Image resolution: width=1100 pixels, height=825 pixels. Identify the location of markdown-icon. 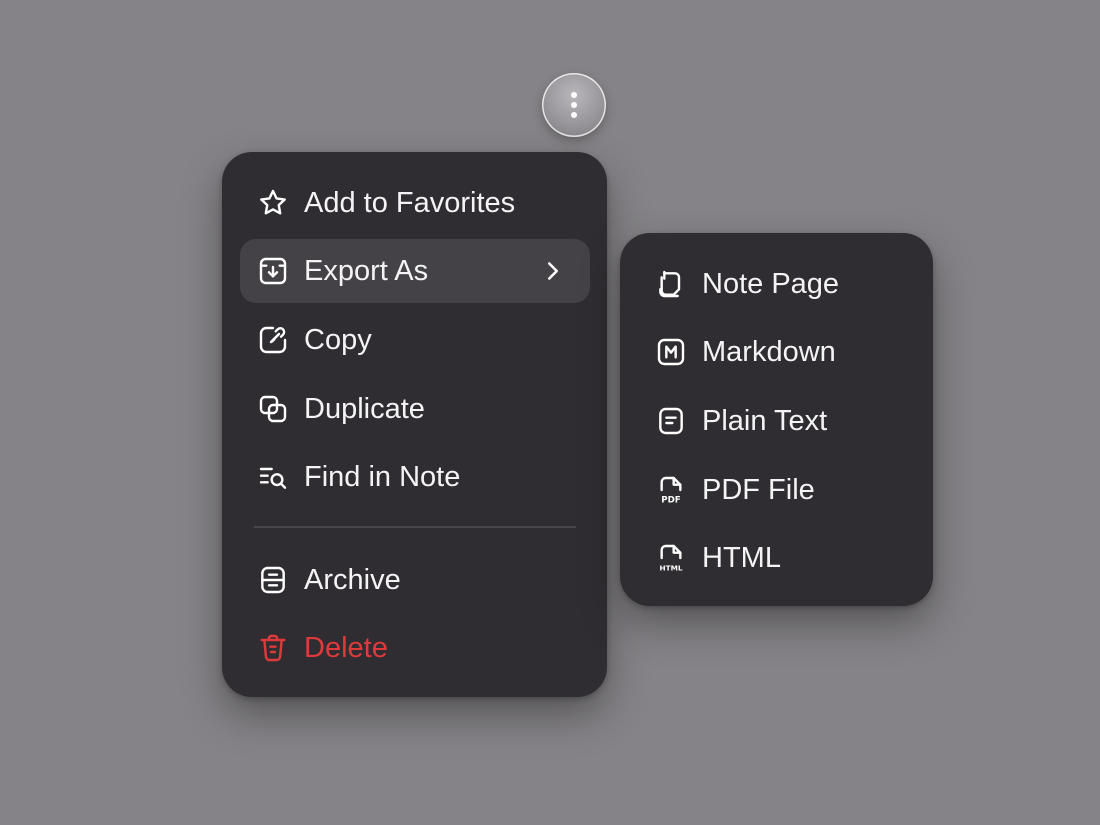
(671, 352).